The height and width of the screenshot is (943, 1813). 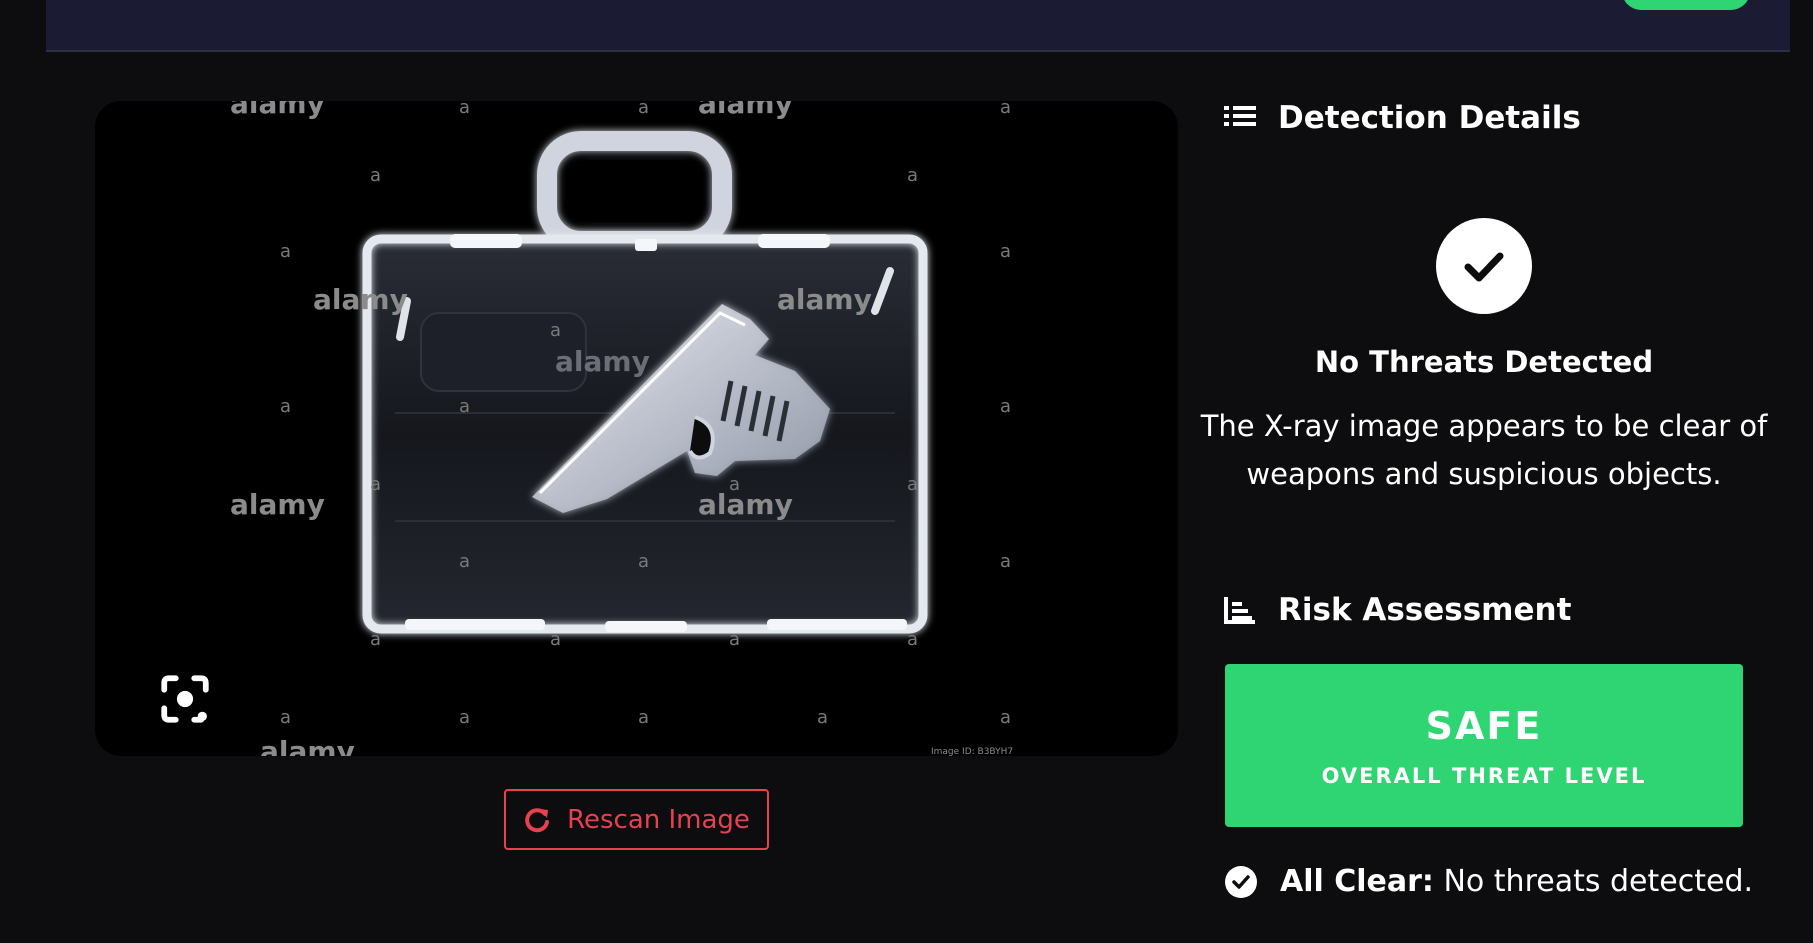 What do you see at coordinates (1425, 610) in the screenshot?
I see `risk-assessment-title: Risk Assessment` at bounding box center [1425, 610].